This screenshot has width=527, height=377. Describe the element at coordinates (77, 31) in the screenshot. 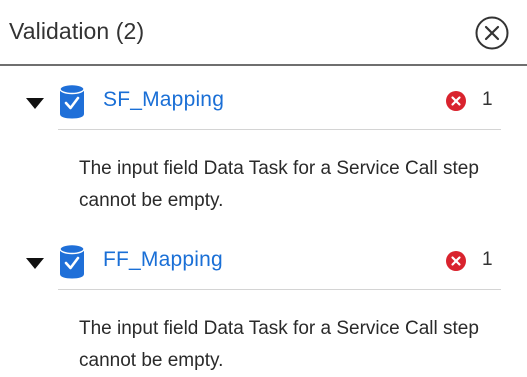

I see `panel-title: Validation (2)` at that location.